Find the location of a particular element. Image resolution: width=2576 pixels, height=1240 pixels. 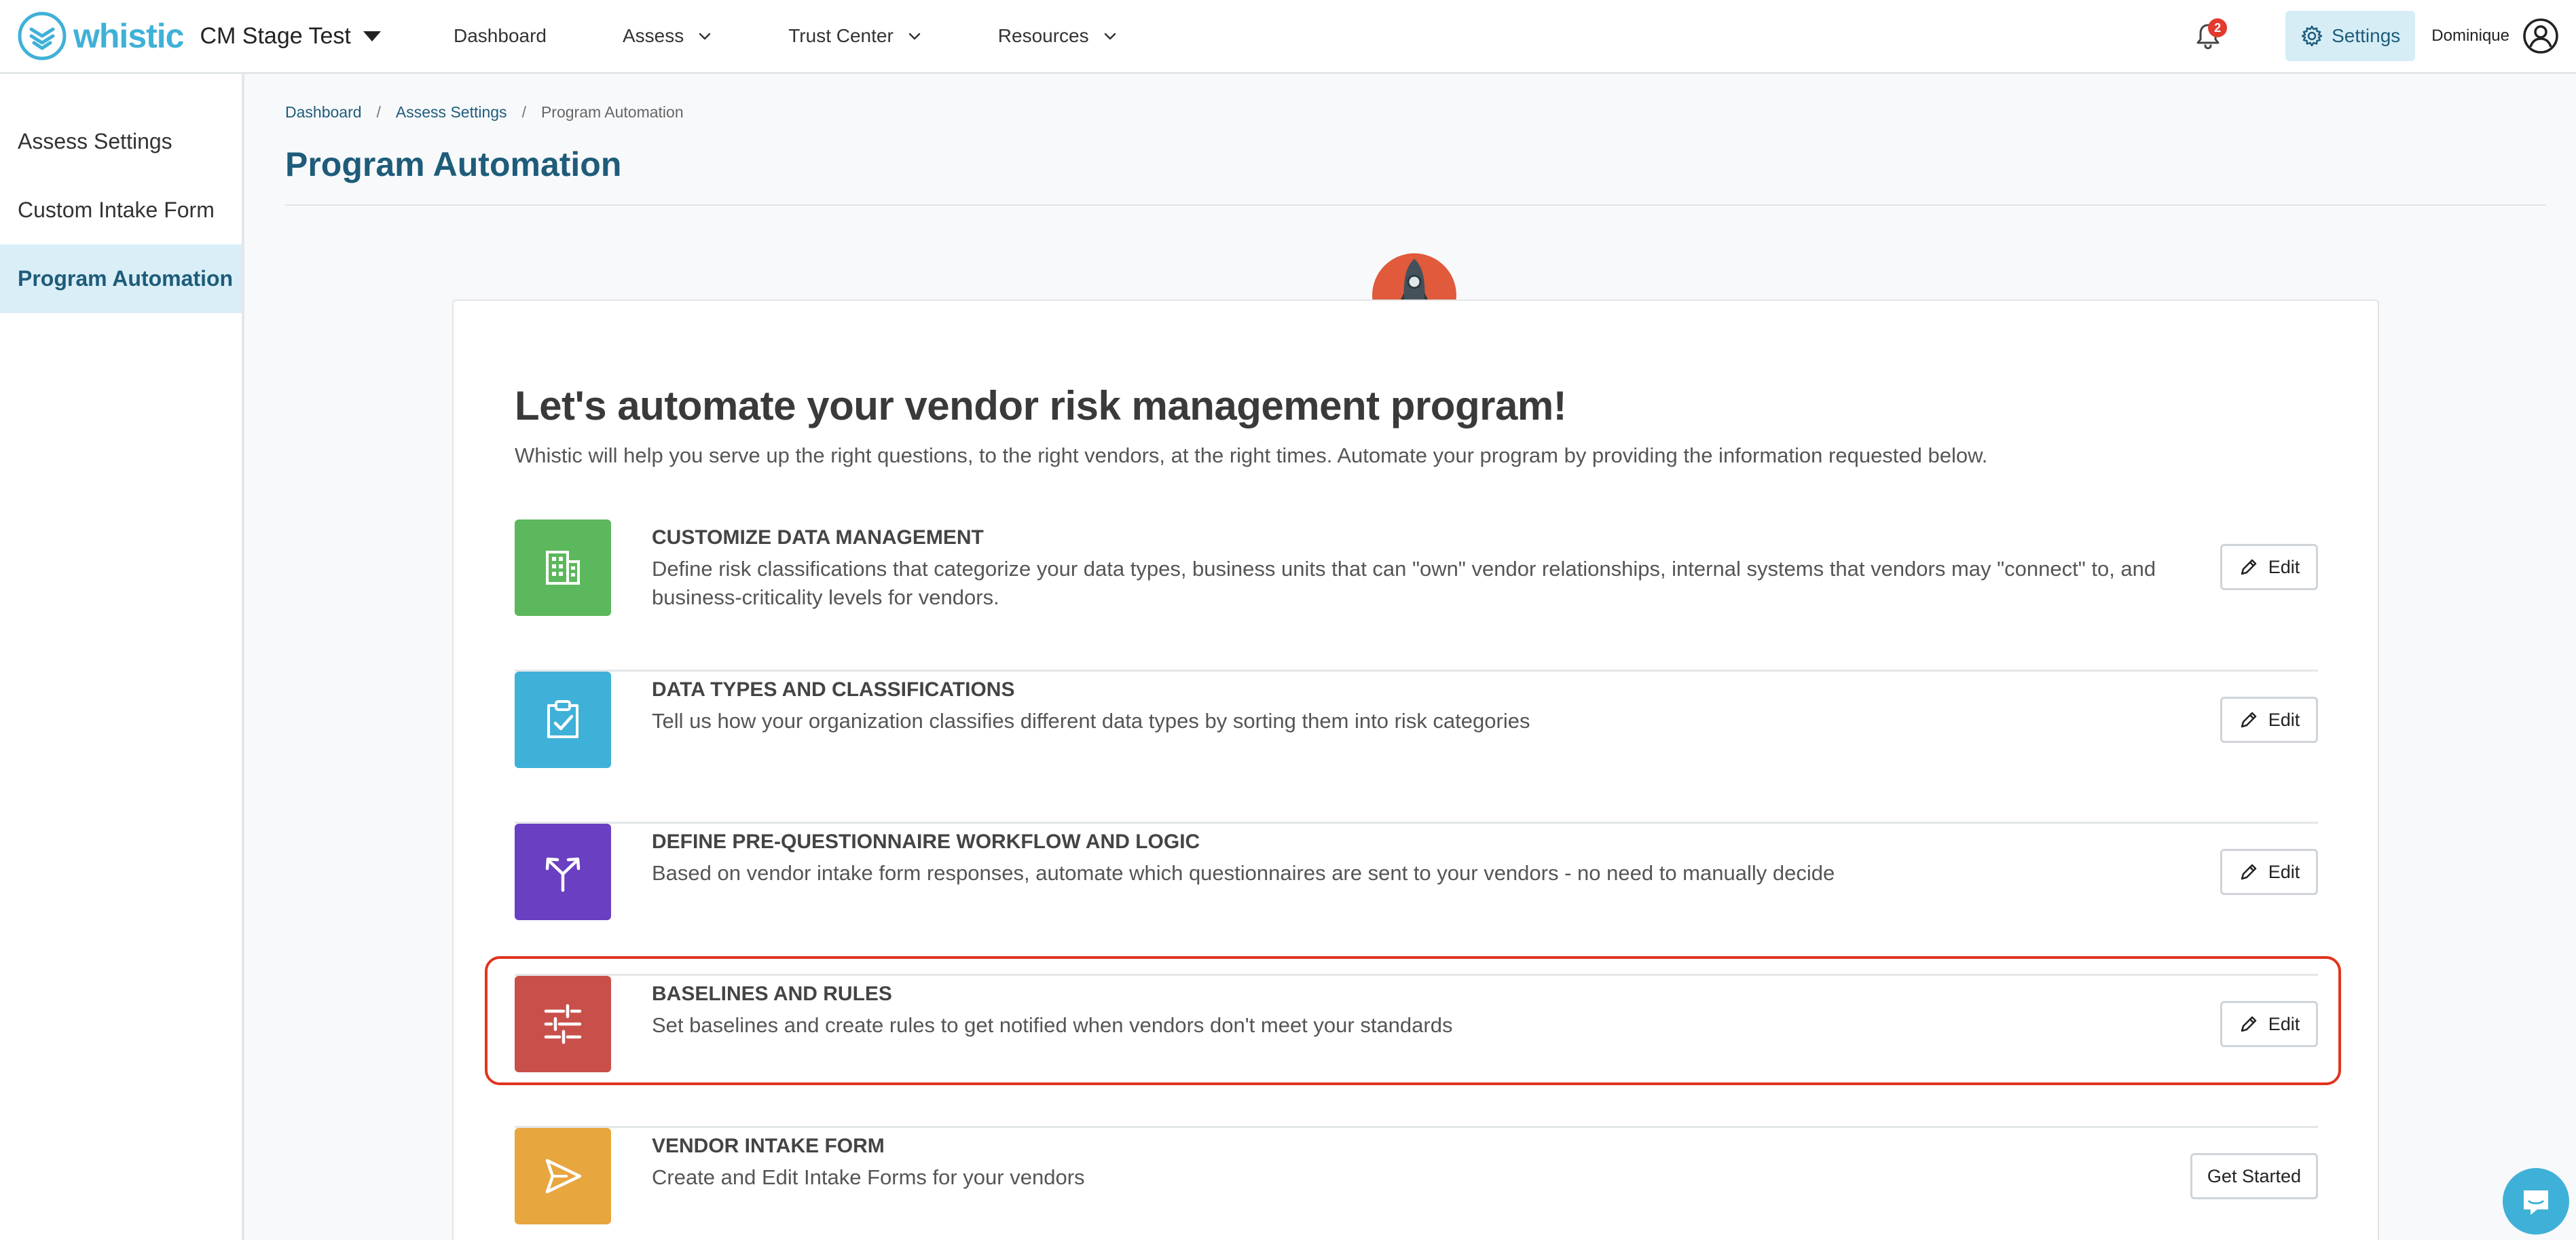

page-title: Program Automation is located at coordinates (453, 164).